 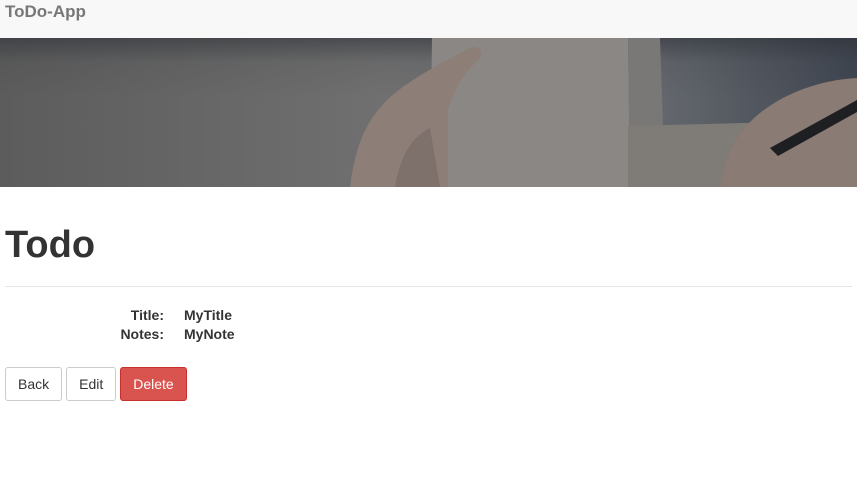 I want to click on detail-row-notes: Notes: MyNote, so click(x=200, y=335).